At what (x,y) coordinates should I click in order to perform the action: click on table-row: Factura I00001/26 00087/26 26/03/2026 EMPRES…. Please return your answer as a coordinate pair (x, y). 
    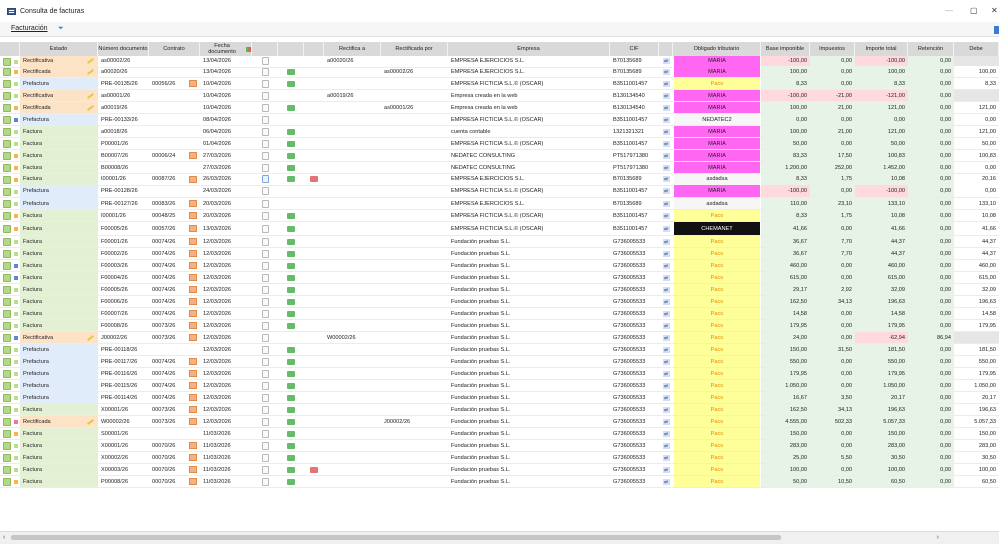
    Looking at the image, I should click on (499, 180).